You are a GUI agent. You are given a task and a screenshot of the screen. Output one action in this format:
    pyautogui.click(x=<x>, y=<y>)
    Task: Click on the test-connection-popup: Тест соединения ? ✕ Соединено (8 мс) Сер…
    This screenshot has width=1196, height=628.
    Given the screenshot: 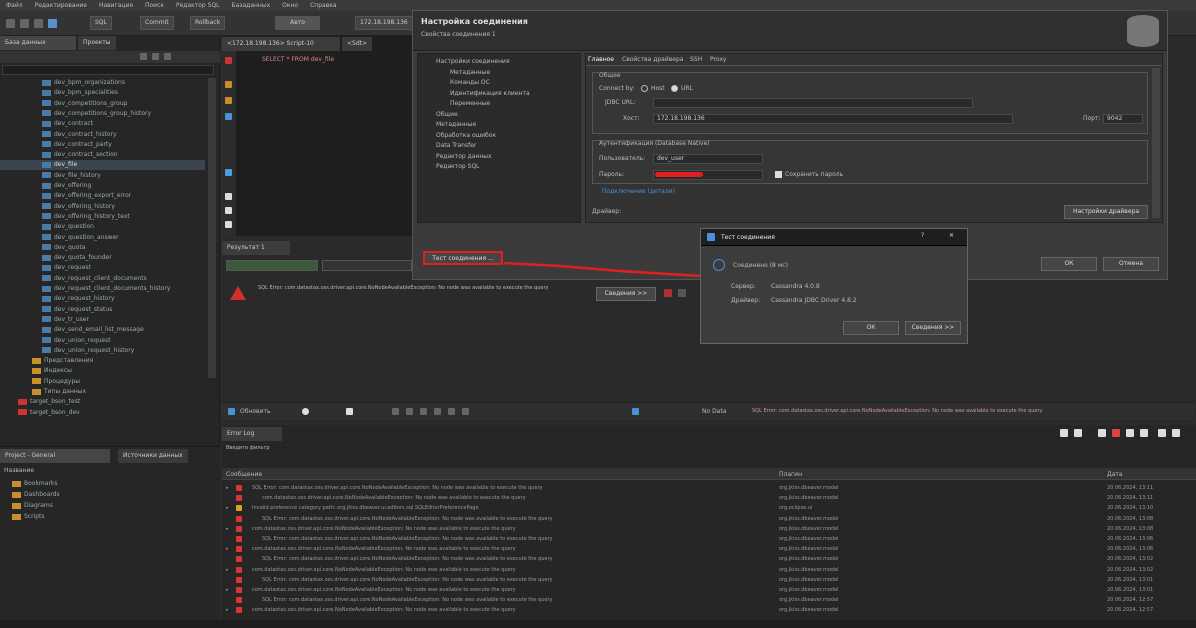 What is the action you would take?
    pyautogui.click(x=834, y=286)
    